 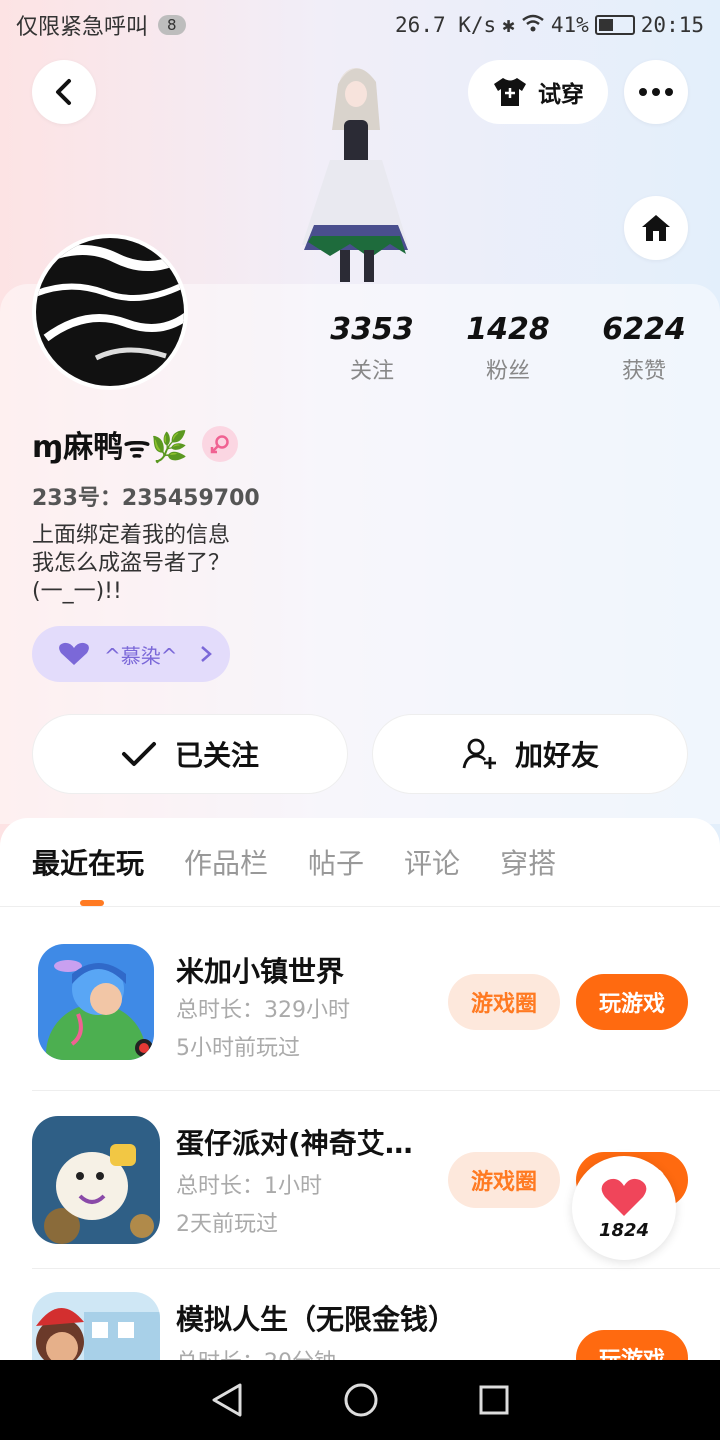 I want to click on add-friend-label: 加好友, so click(x=556, y=755).